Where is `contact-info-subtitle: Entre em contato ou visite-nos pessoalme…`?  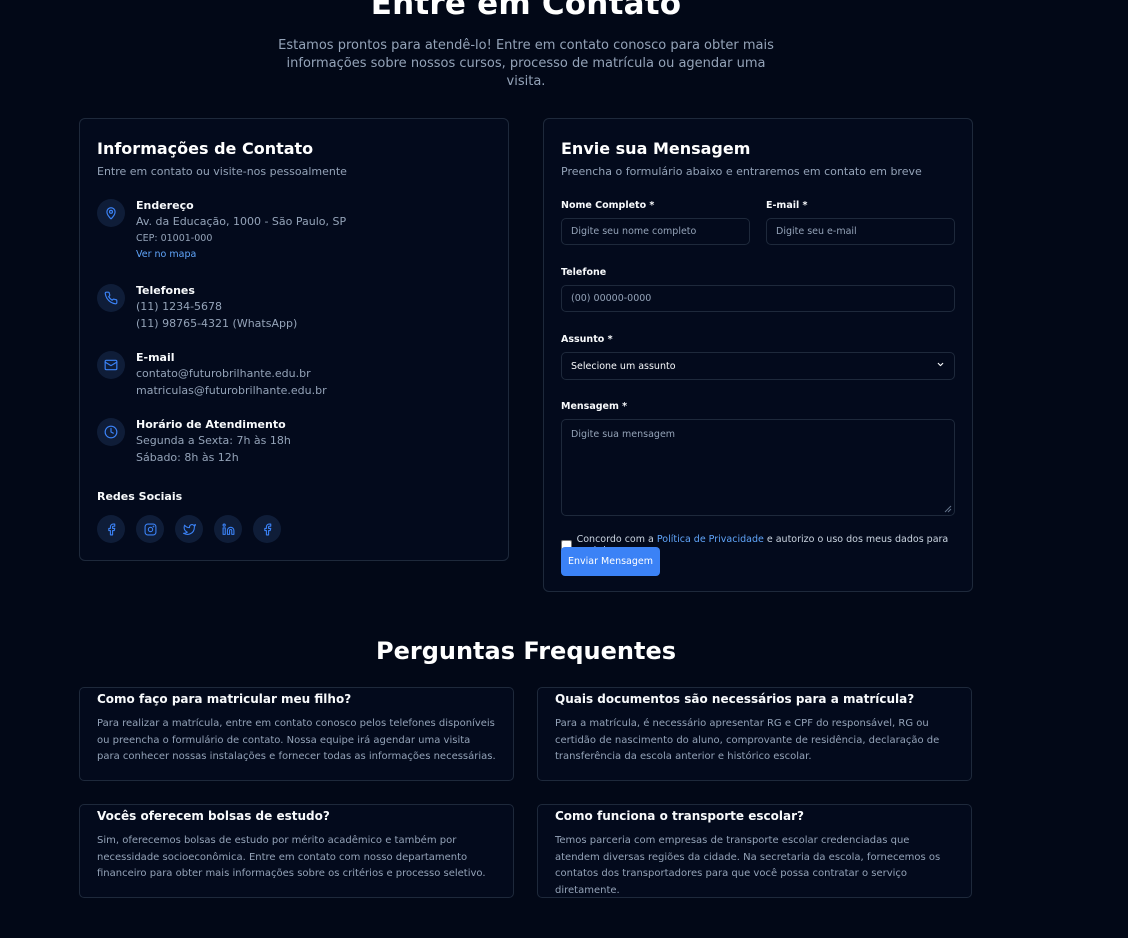 contact-info-subtitle: Entre em contato ou visite-nos pessoalme… is located at coordinates (222, 171).